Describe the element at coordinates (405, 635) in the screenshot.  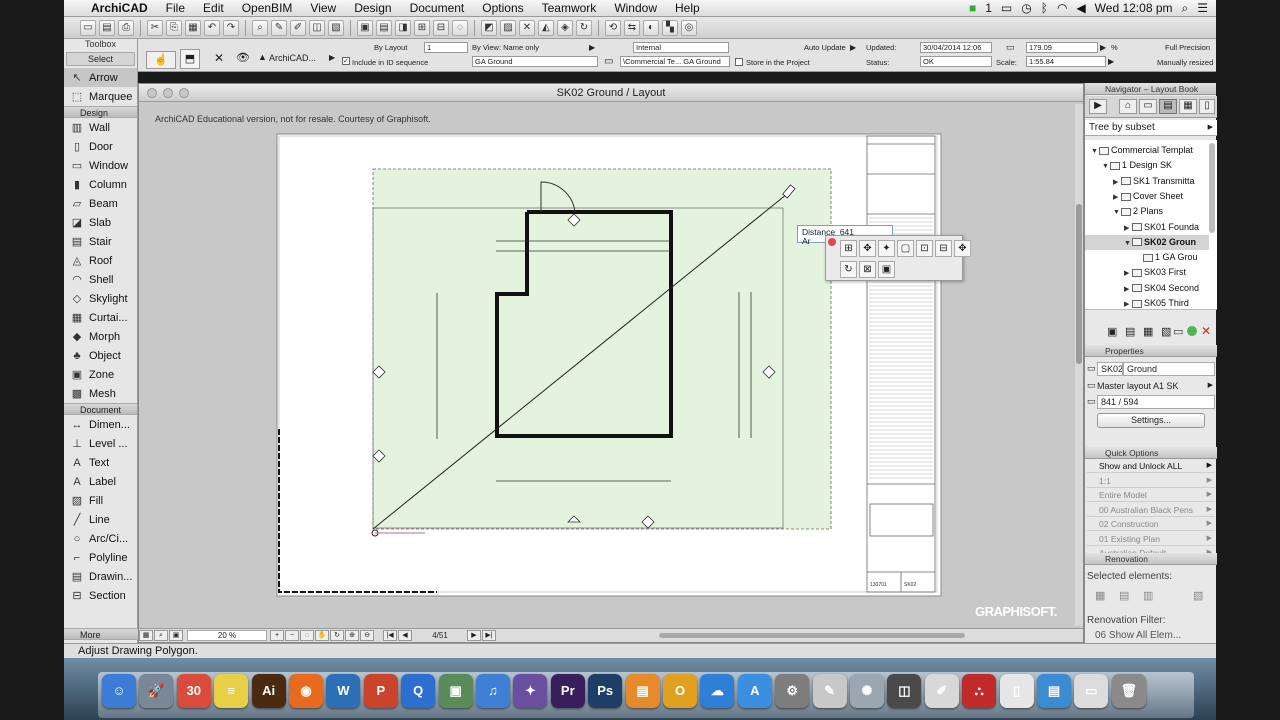
I see `previous-page-icon: ◀` at that location.